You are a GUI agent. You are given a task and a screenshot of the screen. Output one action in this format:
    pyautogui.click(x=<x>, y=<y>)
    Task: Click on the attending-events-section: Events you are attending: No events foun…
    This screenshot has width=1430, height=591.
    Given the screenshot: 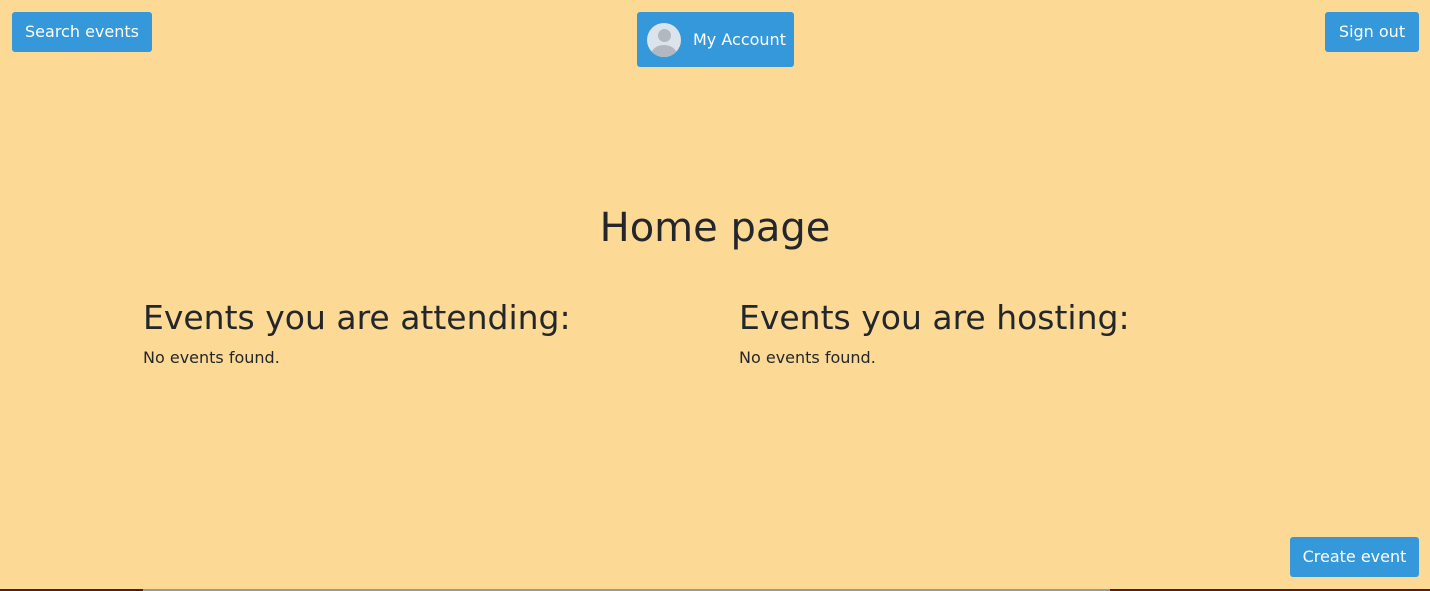 What is the action you would take?
    pyautogui.click(x=357, y=333)
    